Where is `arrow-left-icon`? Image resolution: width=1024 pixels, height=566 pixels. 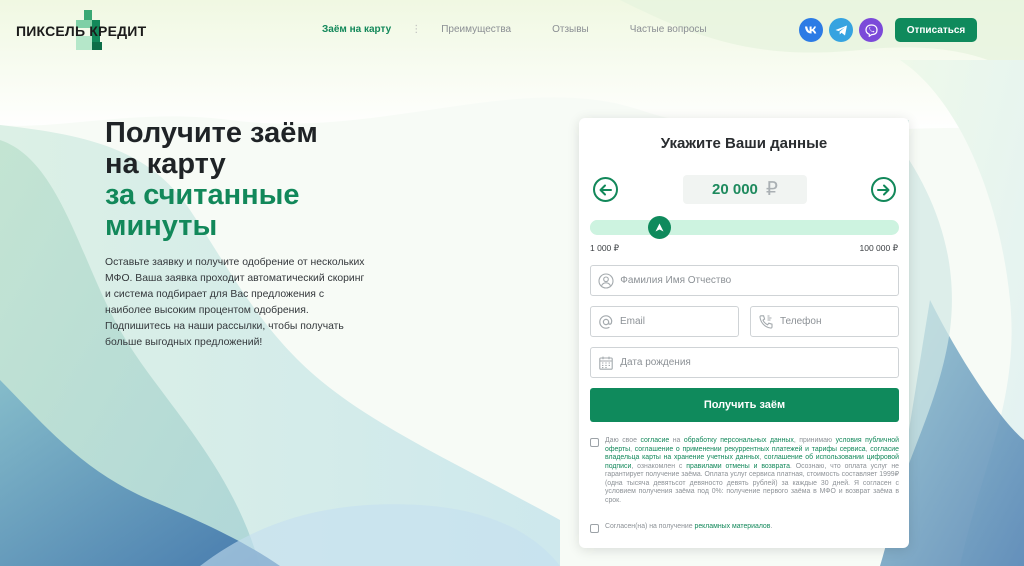
arrow-left-icon is located at coordinates (605, 189).